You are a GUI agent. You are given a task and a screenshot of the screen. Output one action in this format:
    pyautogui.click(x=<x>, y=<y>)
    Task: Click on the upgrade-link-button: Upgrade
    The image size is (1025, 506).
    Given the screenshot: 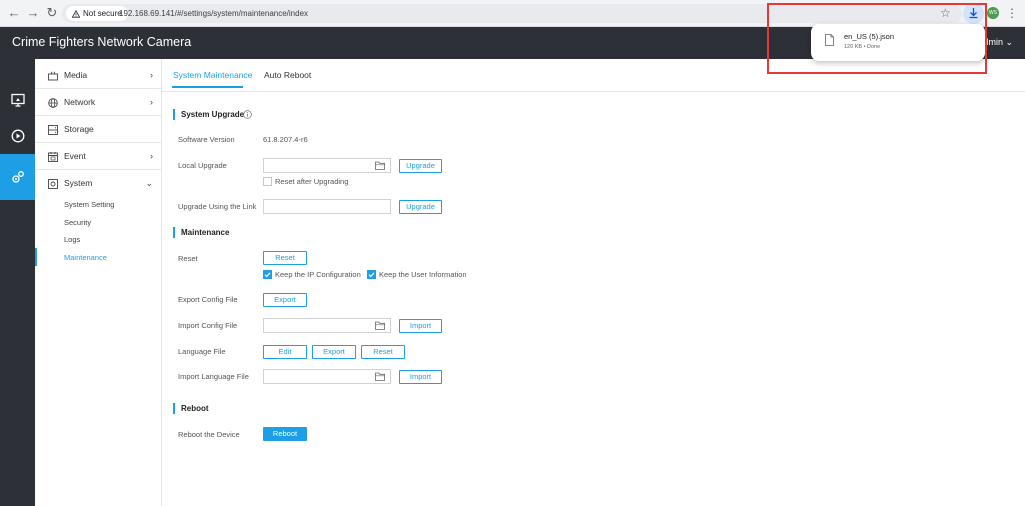 What is the action you would take?
    pyautogui.click(x=420, y=207)
    